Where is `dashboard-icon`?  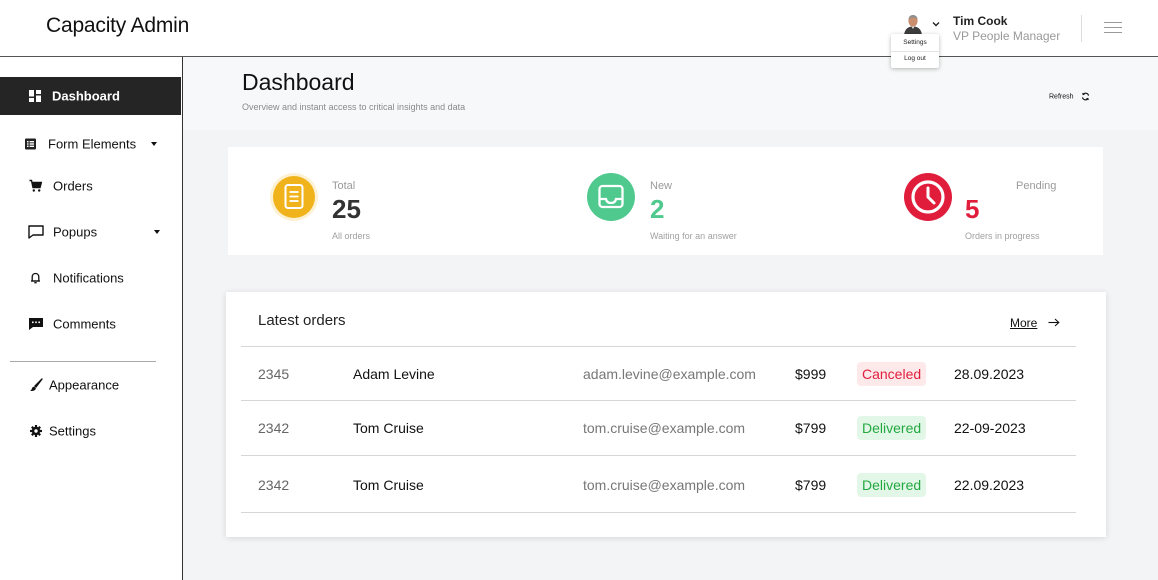
dashboard-icon is located at coordinates (35, 96).